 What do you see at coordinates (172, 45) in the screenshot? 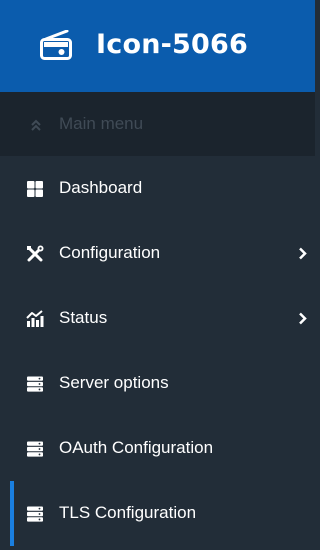
I see `app-title: Icon-5066` at bounding box center [172, 45].